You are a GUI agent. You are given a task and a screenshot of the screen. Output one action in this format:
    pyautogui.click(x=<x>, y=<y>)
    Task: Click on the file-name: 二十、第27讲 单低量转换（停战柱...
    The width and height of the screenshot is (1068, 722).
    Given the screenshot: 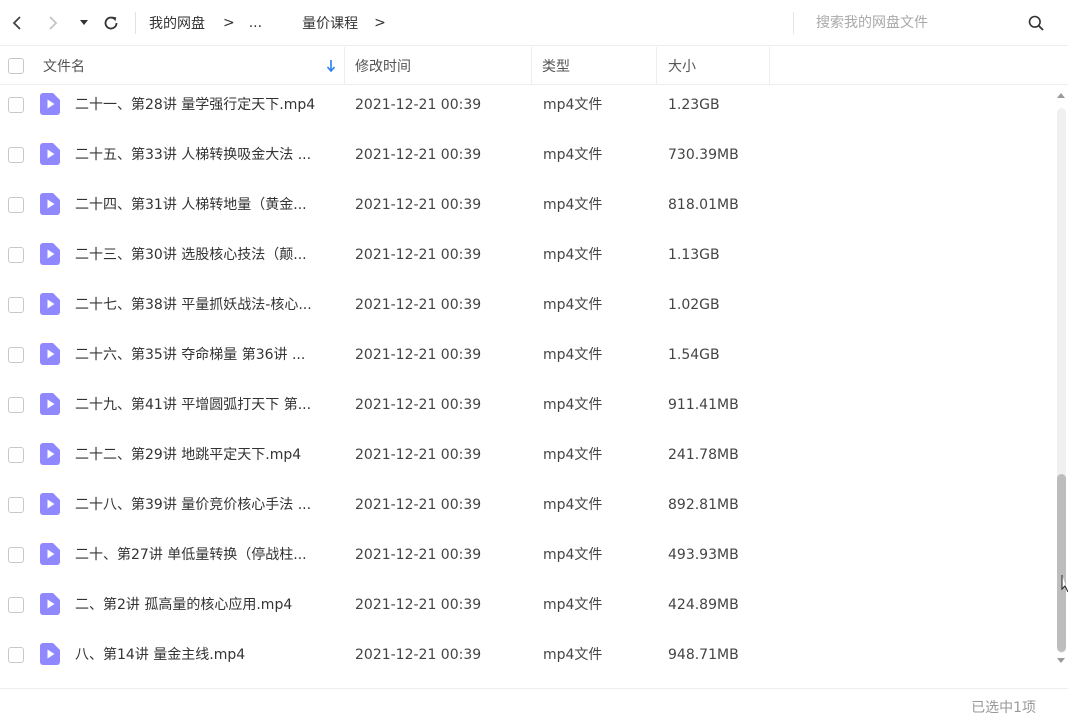 What is the action you would take?
    pyautogui.click(x=191, y=555)
    